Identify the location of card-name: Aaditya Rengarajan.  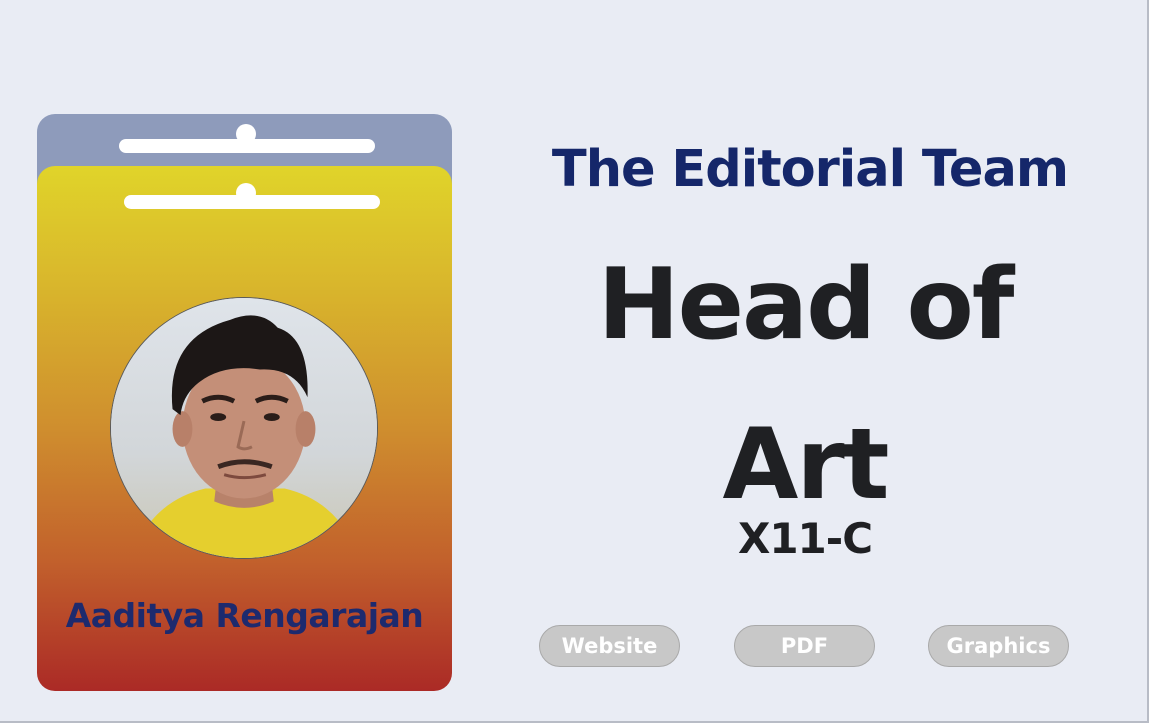
(244, 615).